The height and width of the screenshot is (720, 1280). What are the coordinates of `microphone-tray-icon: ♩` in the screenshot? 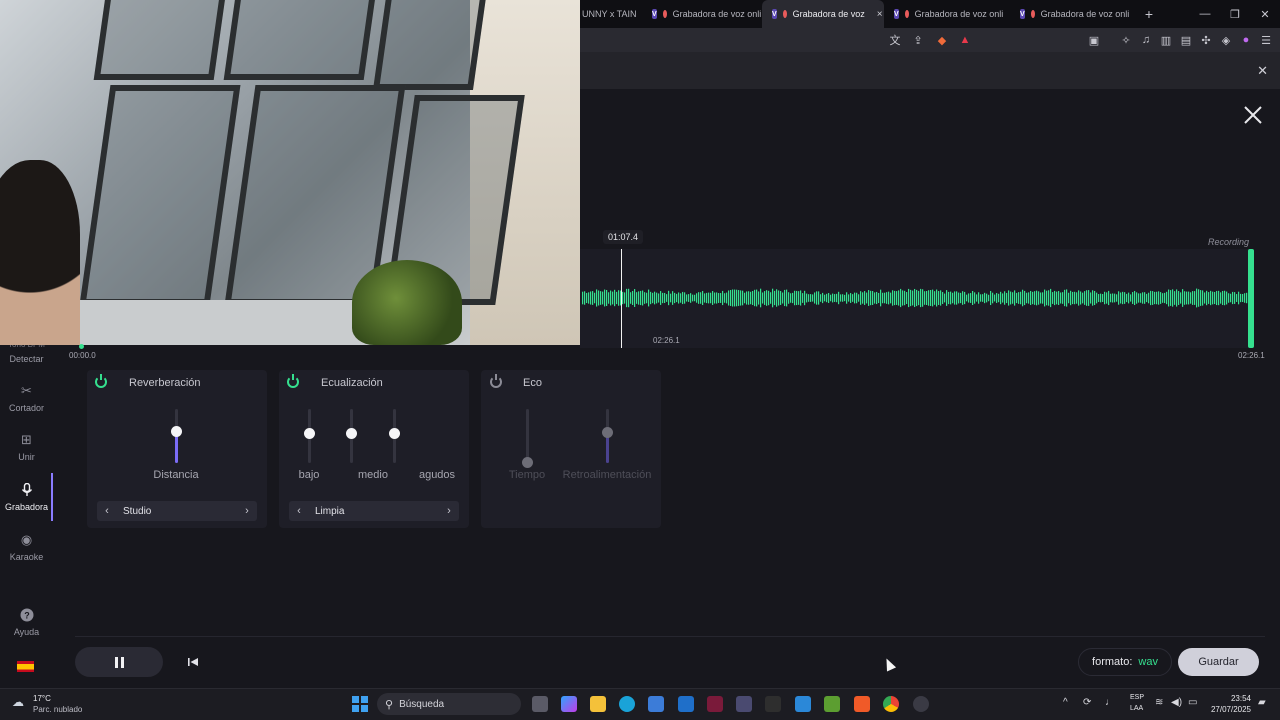 It's located at (1110, 702).